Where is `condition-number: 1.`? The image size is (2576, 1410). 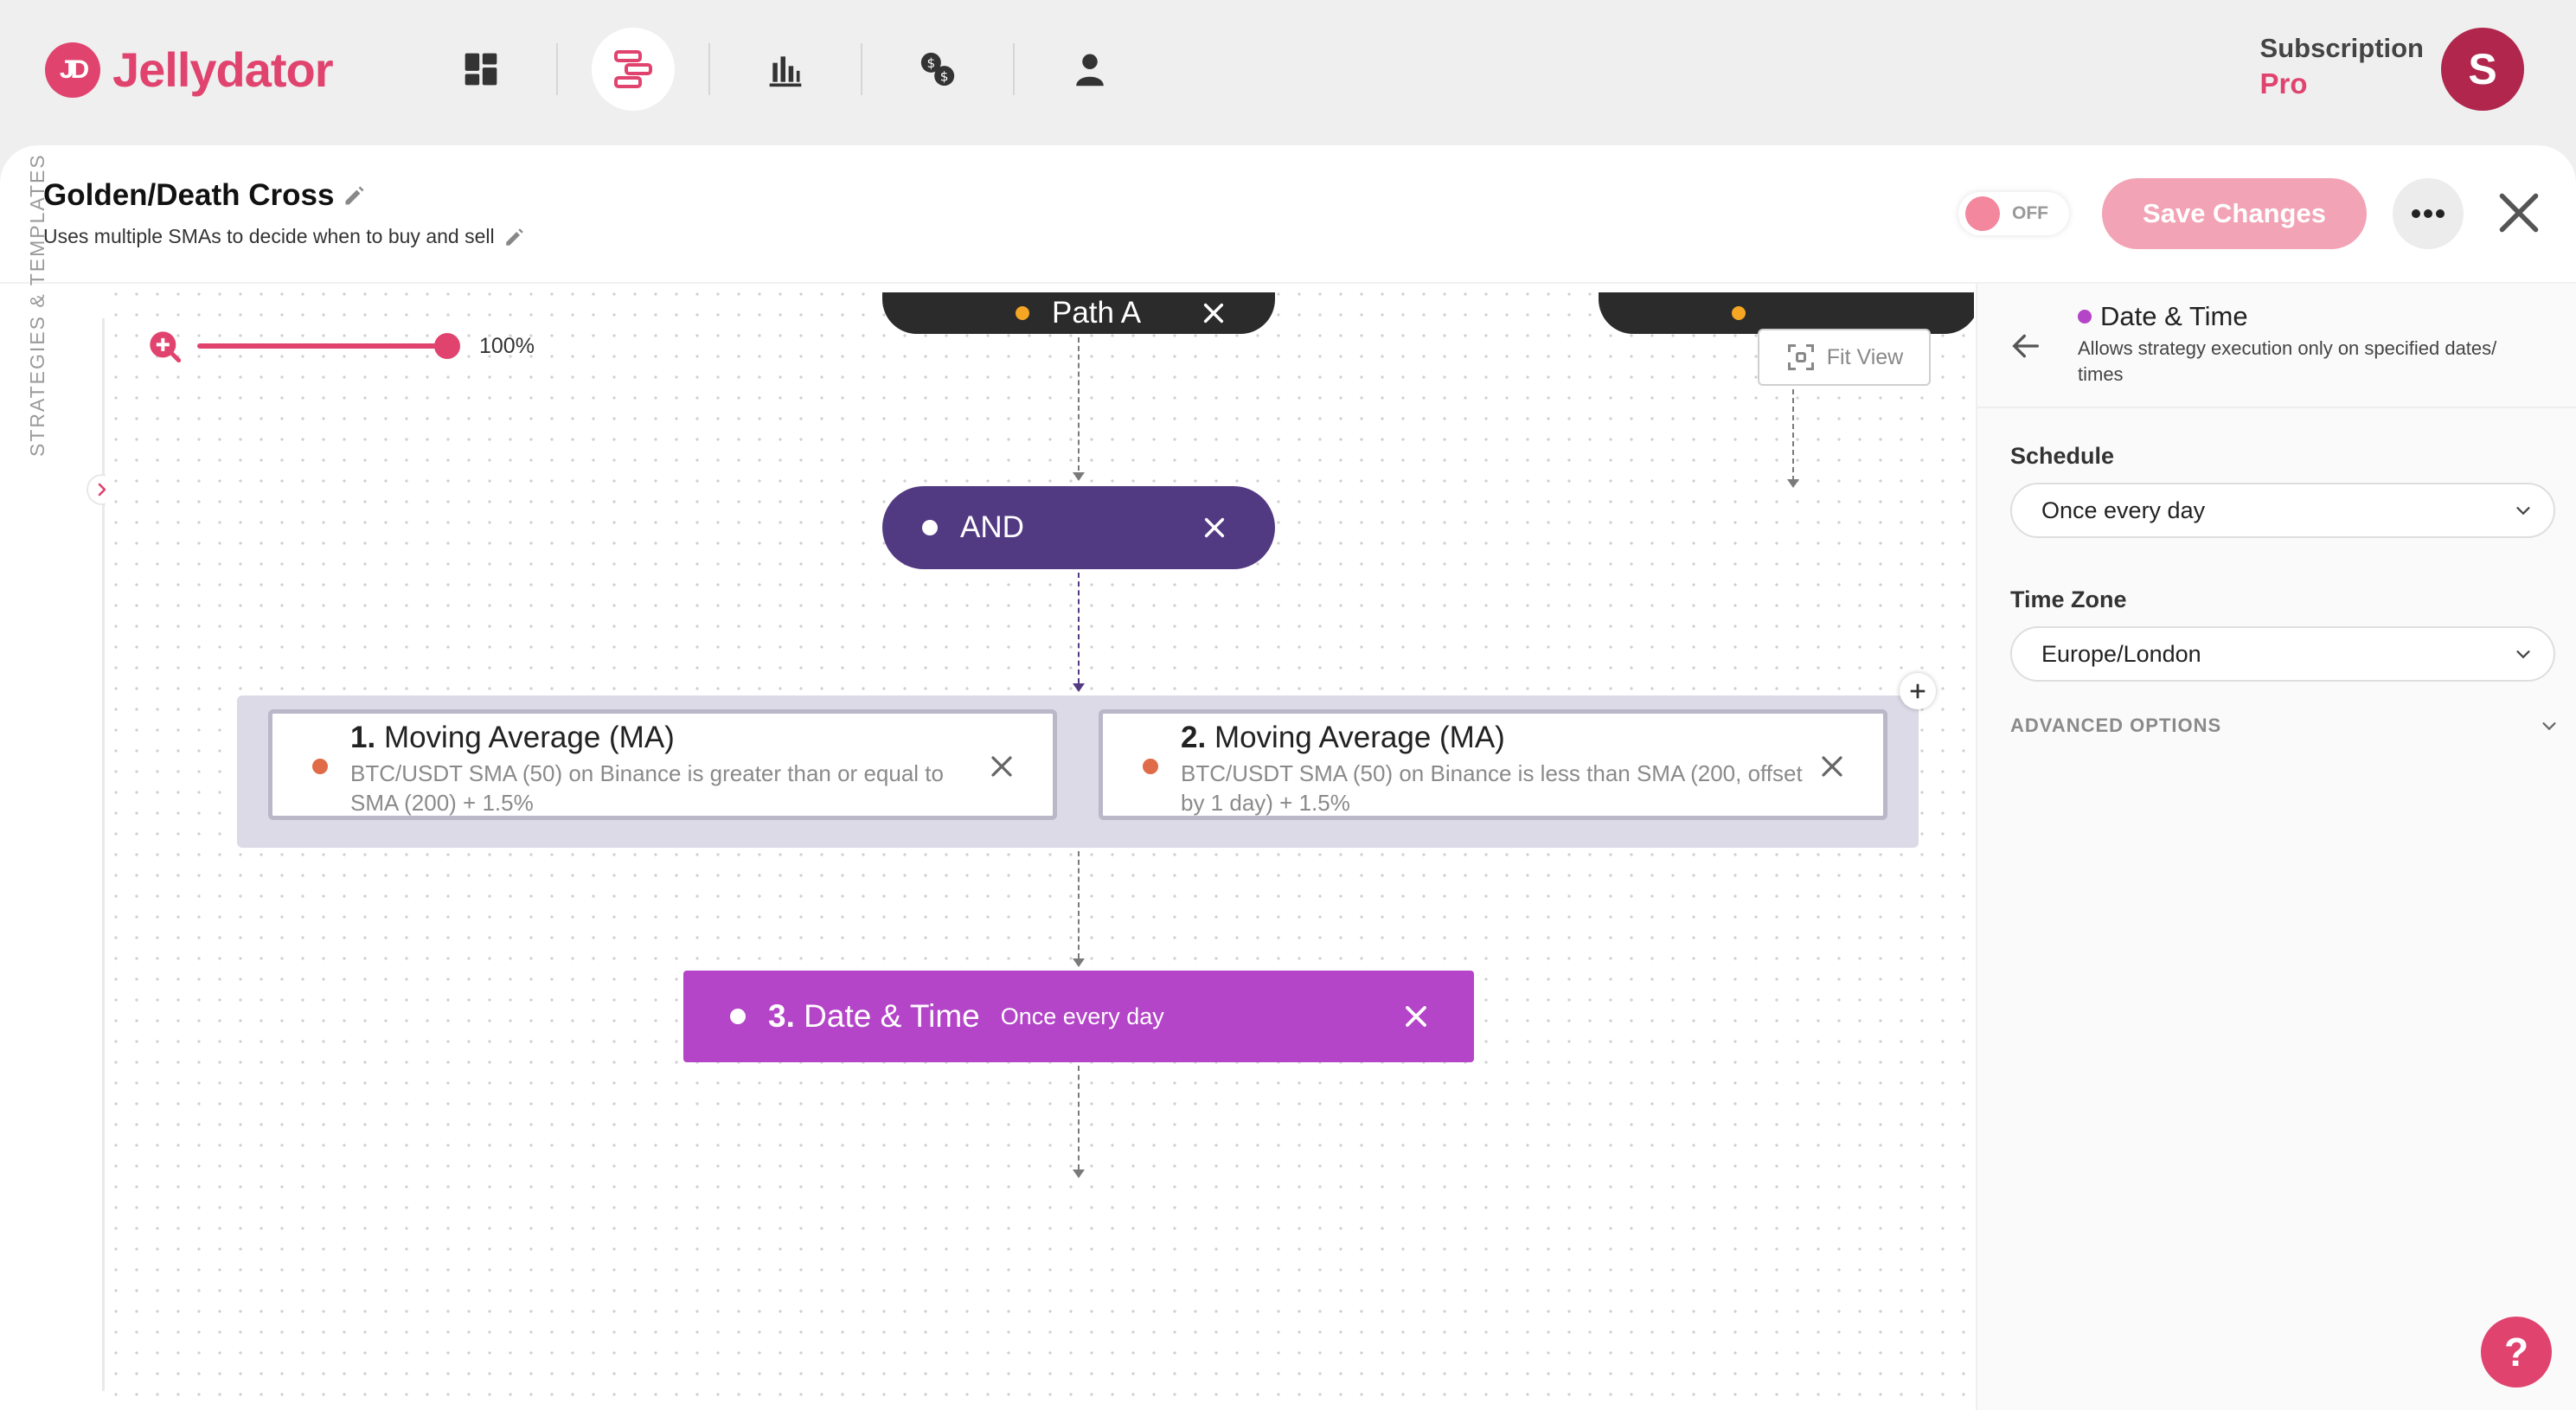
condition-number: 1. is located at coordinates (363, 737).